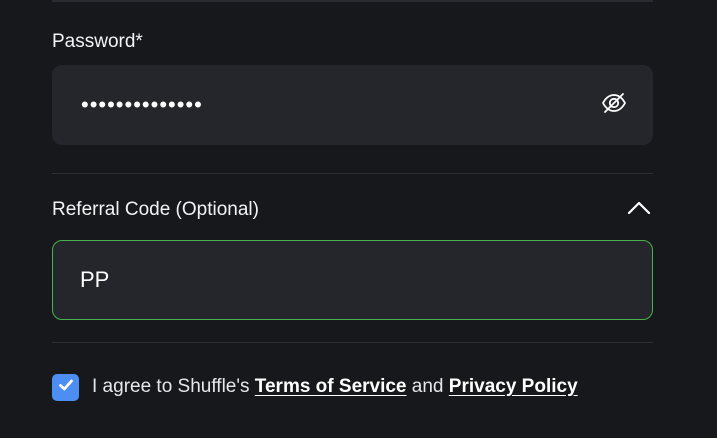 The width and height of the screenshot is (717, 438). What do you see at coordinates (331, 386) in the screenshot?
I see `terms-of-service-link: Terms of Service` at bounding box center [331, 386].